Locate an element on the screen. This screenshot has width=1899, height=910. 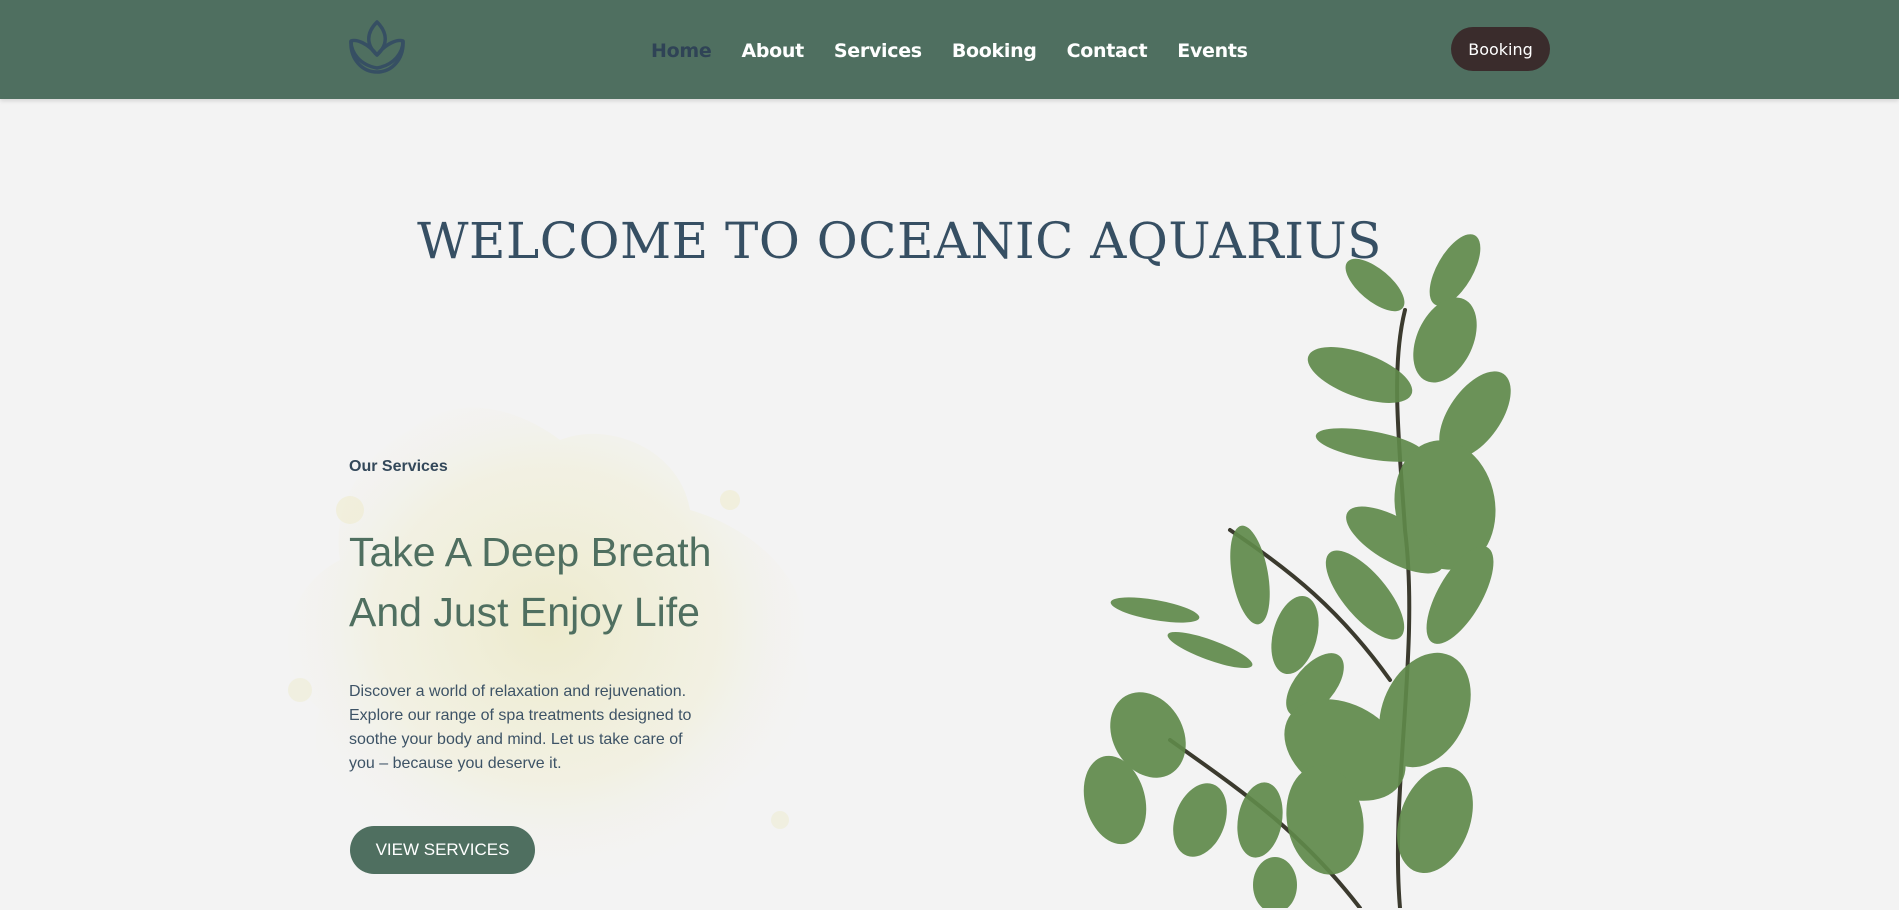
hero-title-line2: And Just Enjoy Life is located at coordinates (524, 612).